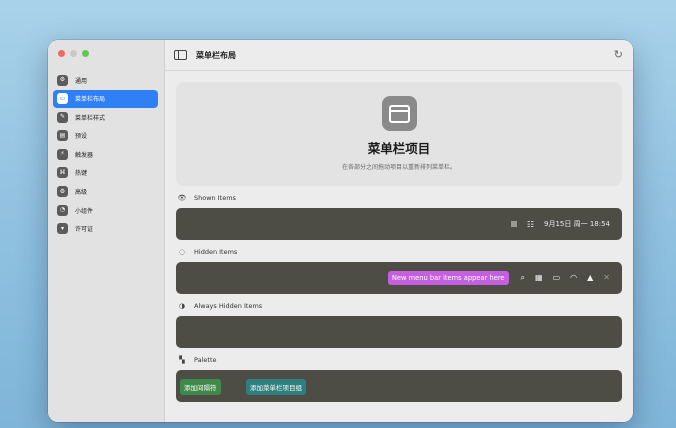 The width and height of the screenshot is (676, 428). I want to click on window-controls, so click(73, 53).